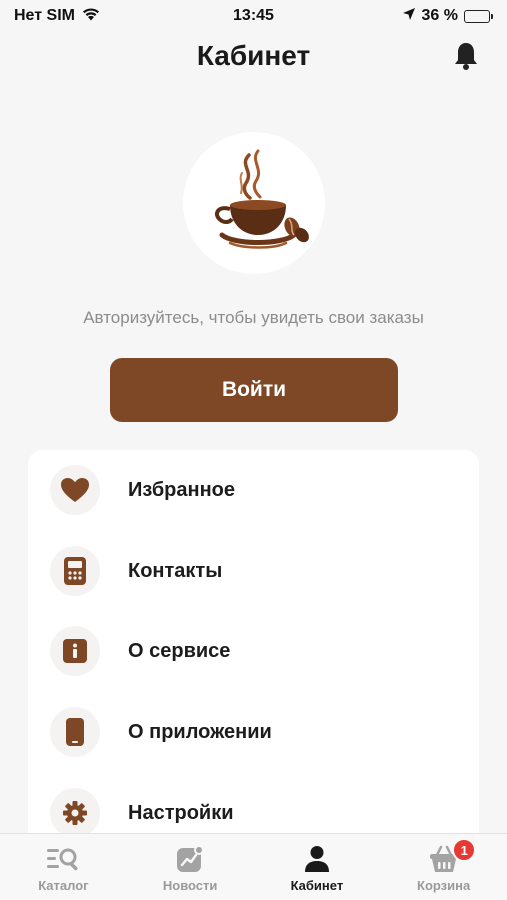  I want to click on gear-icon, so click(75, 813).